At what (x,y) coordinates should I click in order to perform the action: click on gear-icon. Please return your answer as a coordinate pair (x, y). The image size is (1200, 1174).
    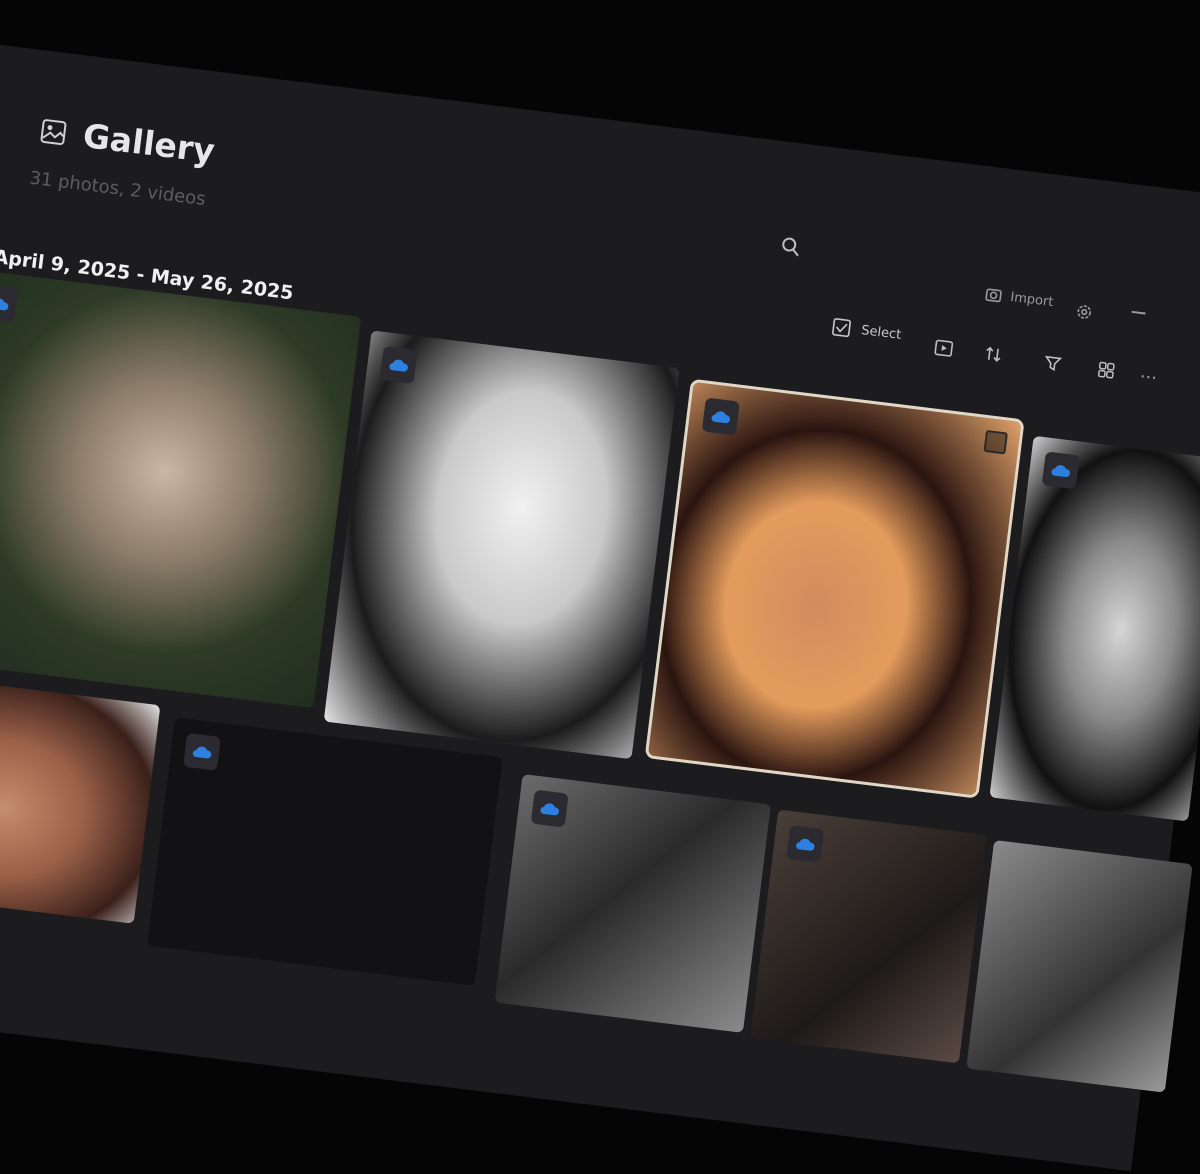
    Looking at the image, I should click on (1084, 312).